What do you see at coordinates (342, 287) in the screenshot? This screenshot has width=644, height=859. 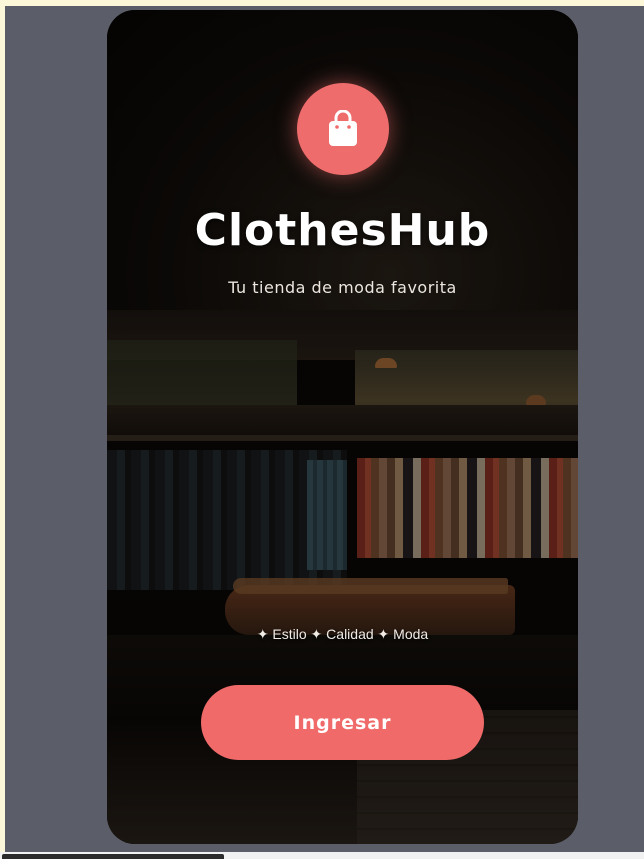 I see `brand-subtitle: Tu tienda de moda favorita` at bounding box center [342, 287].